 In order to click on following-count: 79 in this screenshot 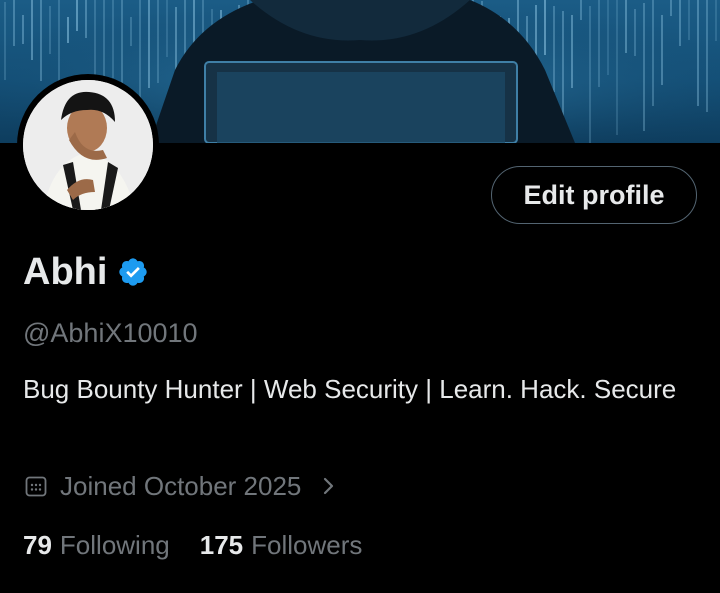, I will do `click(37, 545)`.